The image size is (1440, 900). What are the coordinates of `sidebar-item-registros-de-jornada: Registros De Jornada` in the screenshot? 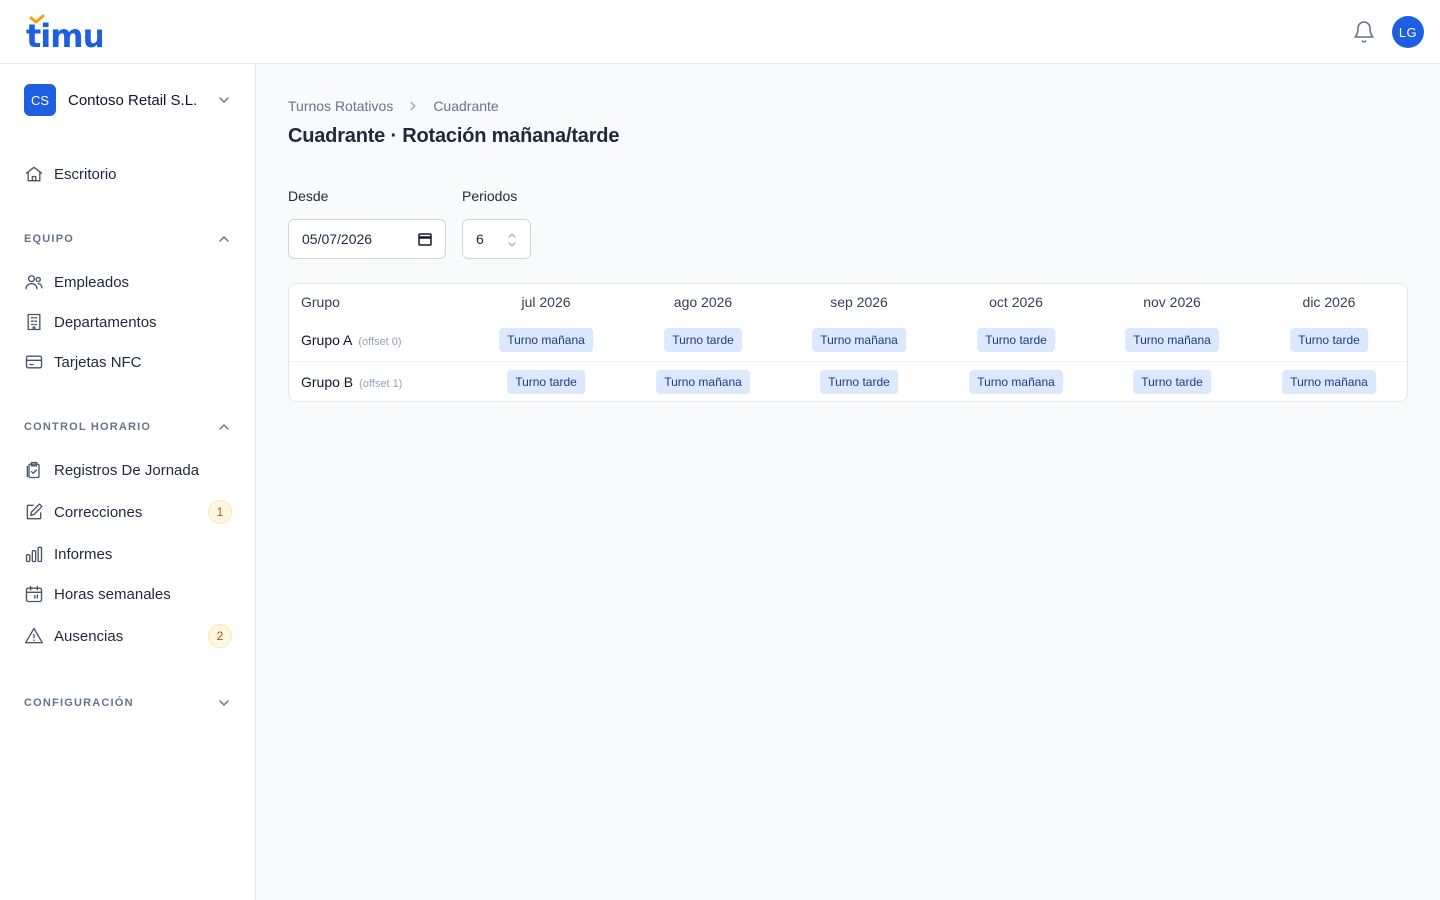 It's located at (128, 470).